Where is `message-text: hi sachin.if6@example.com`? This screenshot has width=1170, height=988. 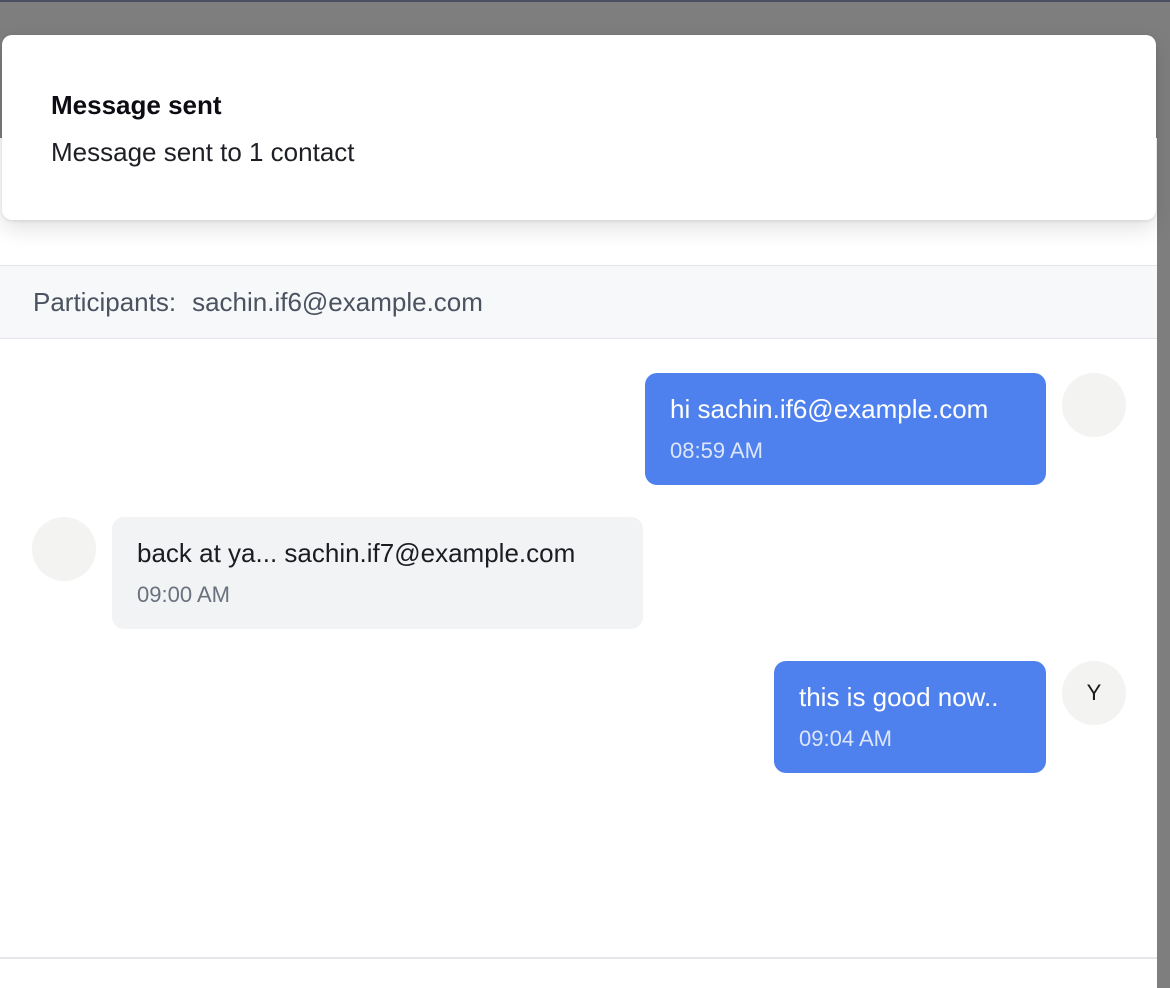 message-text: hi sachin.if6@example.com is located at coordinates (829, 409).